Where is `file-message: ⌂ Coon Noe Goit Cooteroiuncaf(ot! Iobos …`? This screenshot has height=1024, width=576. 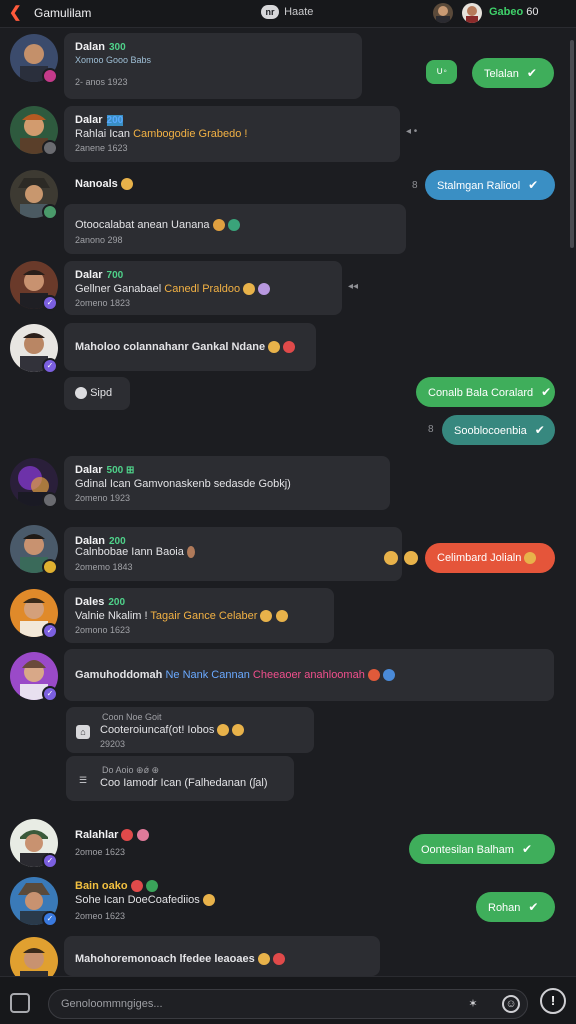 file-message: ⌂ Coon Noe Goit Cooteroiuncaf(ot! Iobos … is located at coordinates (190, 730).